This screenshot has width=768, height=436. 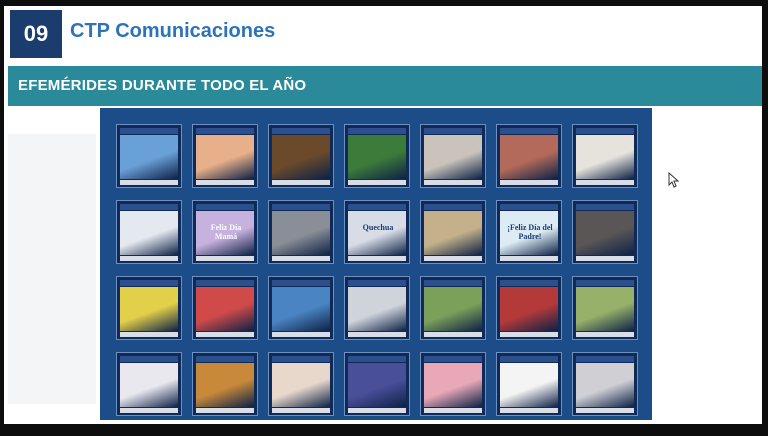 I want to click on ephemeris-tile-feliz-dia-padre: ¡Feliz Día del Padre!, so click(x=529, y=232).